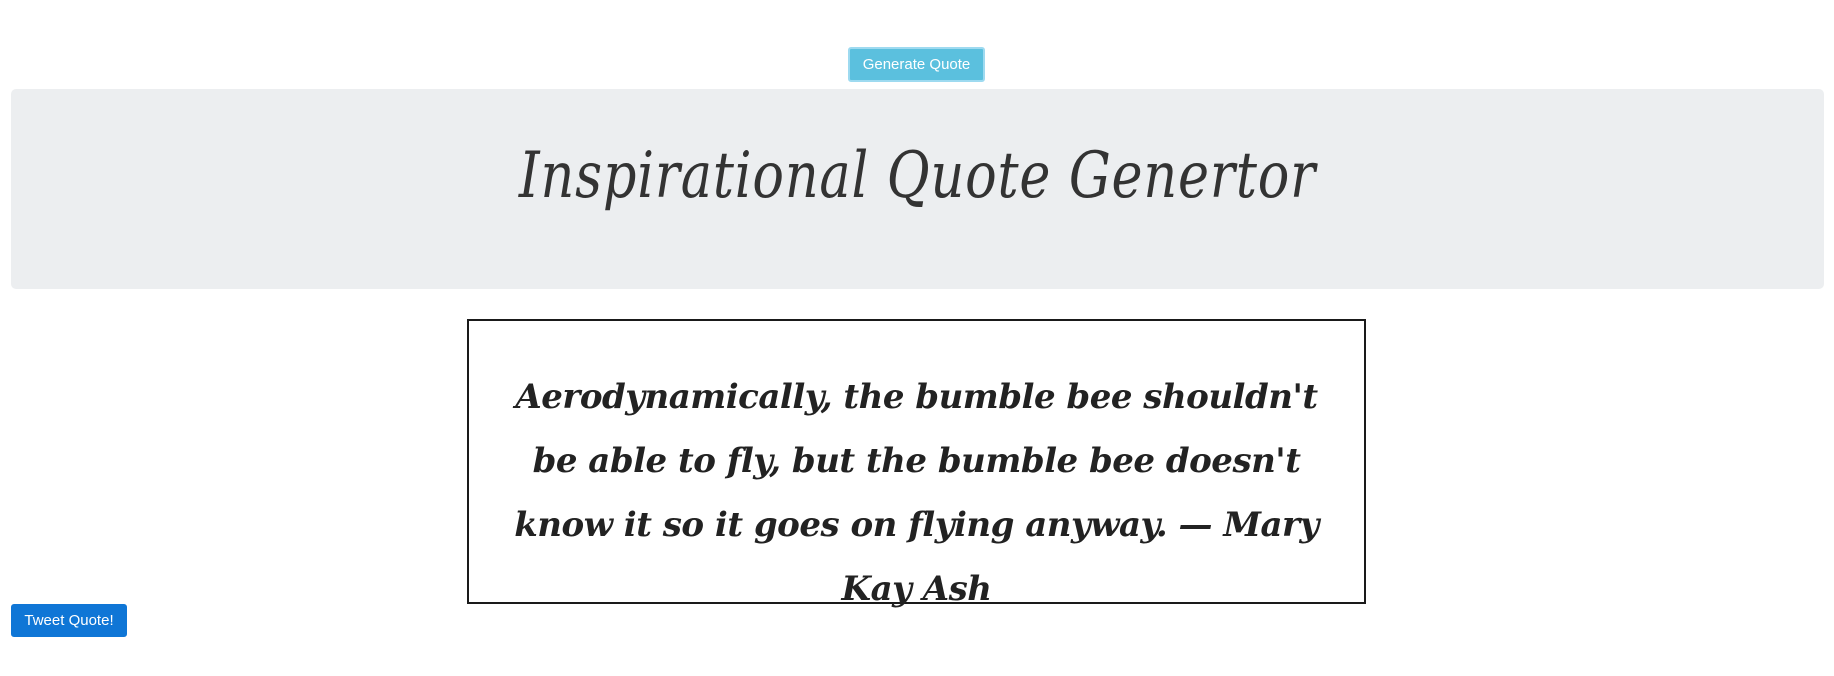 The height and width of the screenshot is (676, 1834). I want to click on page-title: Inspirational Quote Genertor, so click(917, 176).